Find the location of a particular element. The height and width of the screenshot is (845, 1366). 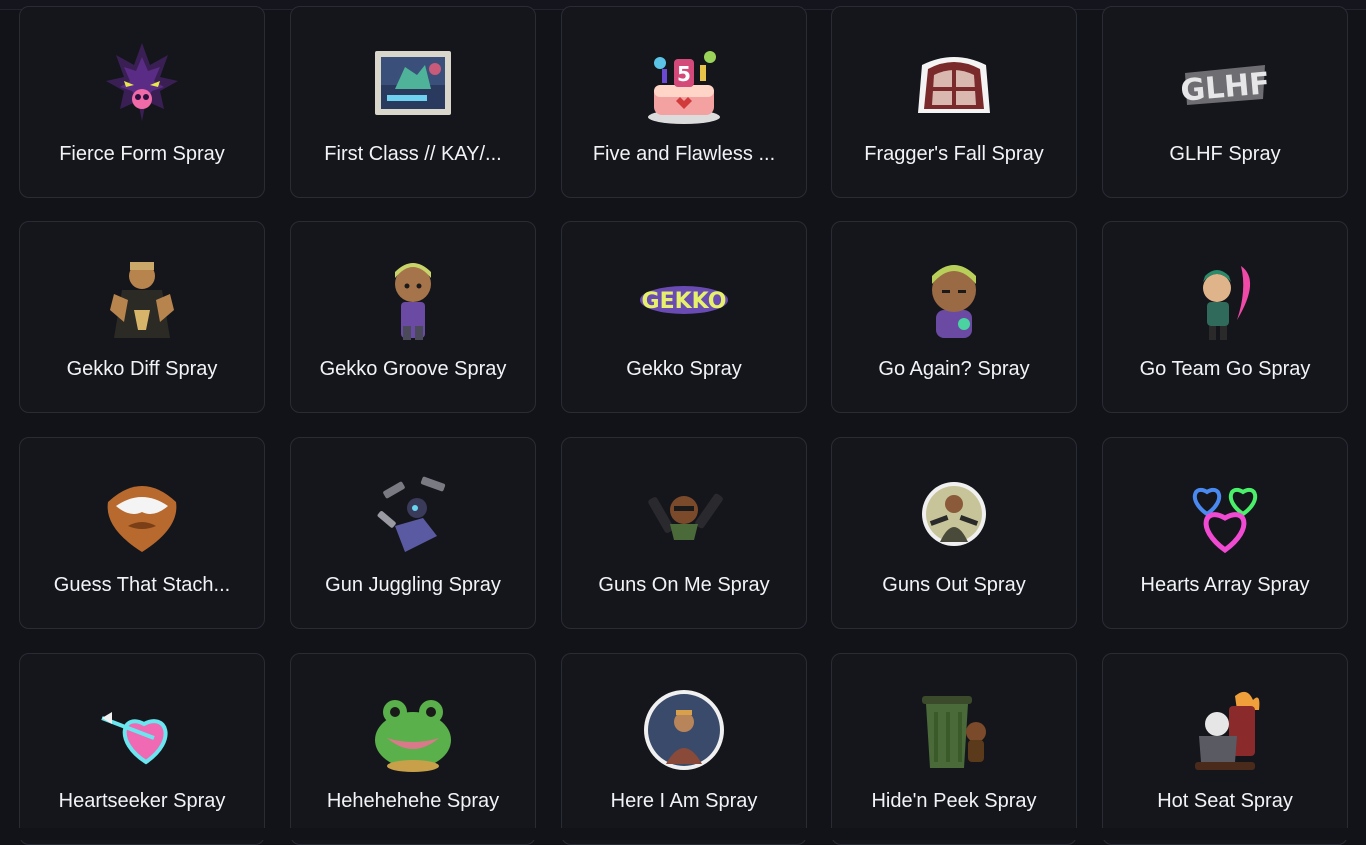

spray-card: Here I Am Spray is located at coordinates (684, 749).